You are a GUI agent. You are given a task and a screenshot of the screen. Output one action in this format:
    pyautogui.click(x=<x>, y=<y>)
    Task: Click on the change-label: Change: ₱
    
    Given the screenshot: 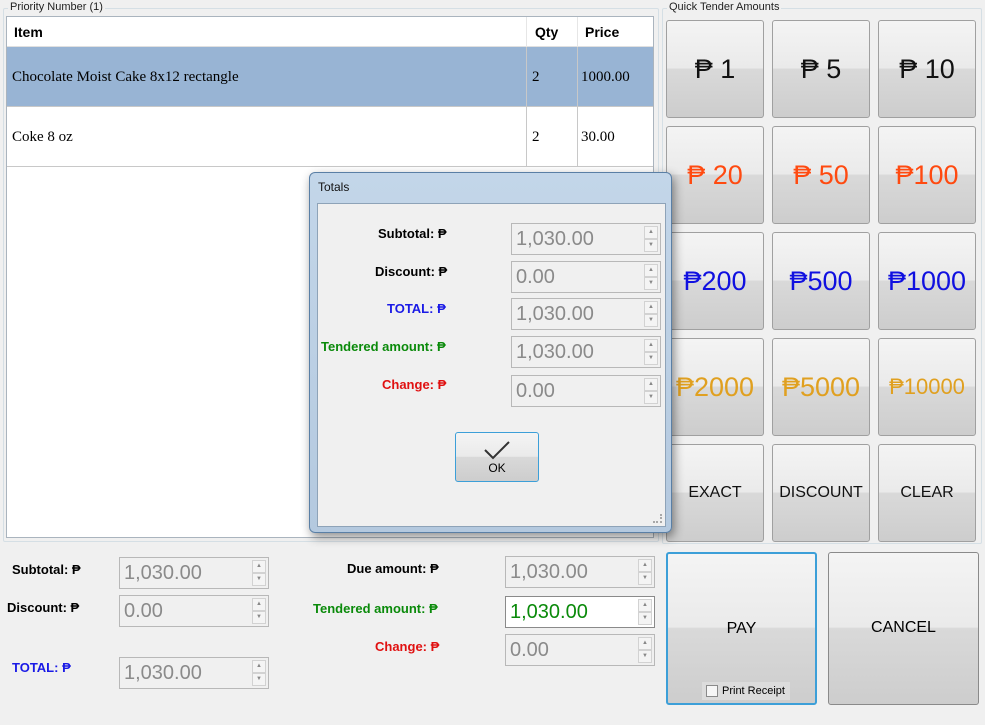 What is the action you would take?
    pyautogui.click(x=407, y=646)
    